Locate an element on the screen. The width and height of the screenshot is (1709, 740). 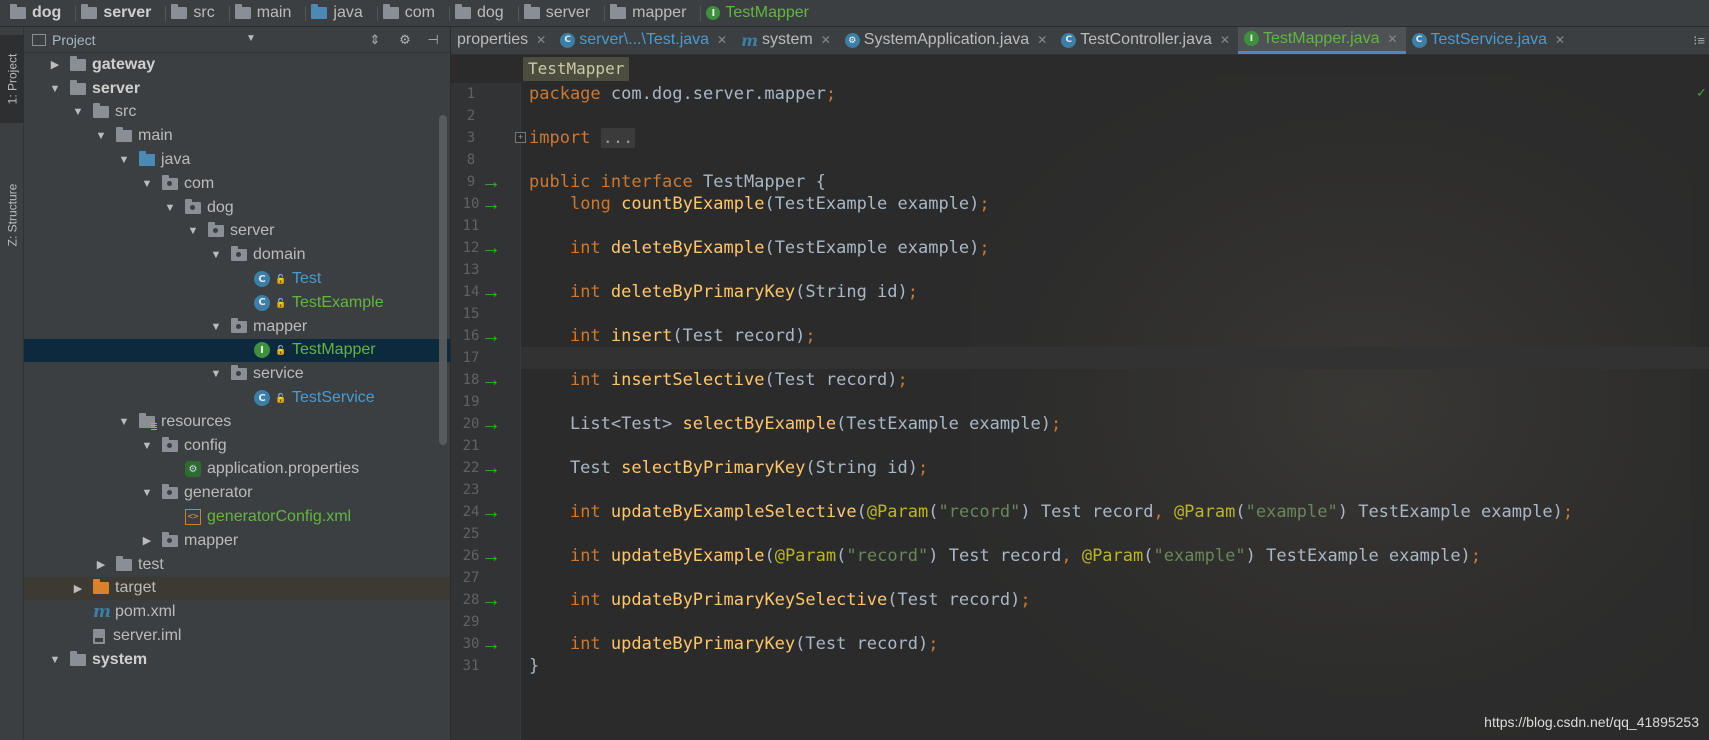
editor-tab: C TestService.java ✕ is located at coordinates (1490, 40).